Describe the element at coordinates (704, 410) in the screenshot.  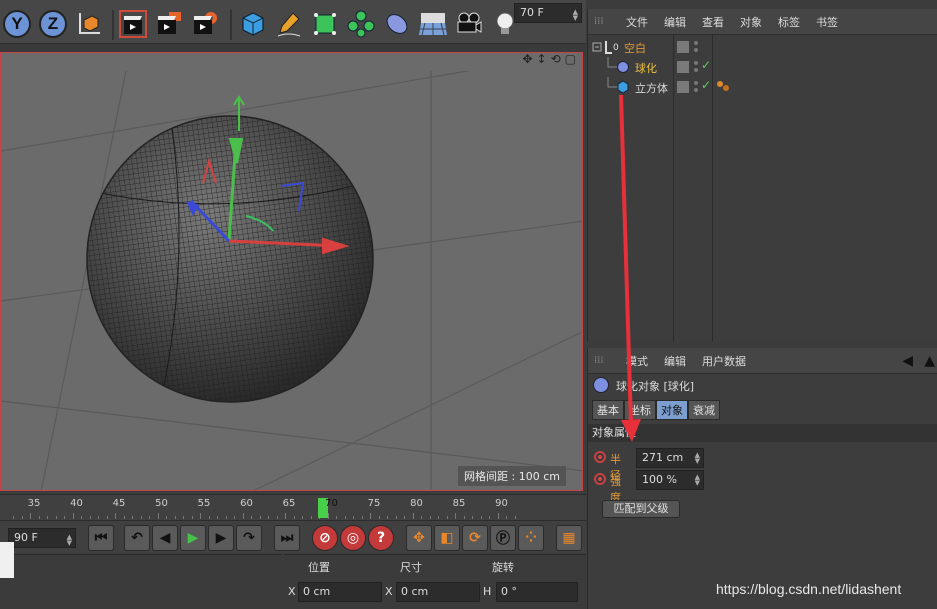
I see `tab-falloff: 衰减` at that location.